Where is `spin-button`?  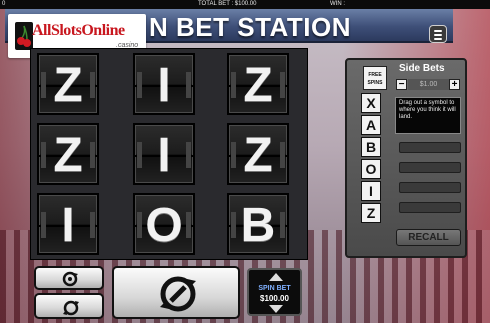 spin-button is located at coordinates (176, 292).